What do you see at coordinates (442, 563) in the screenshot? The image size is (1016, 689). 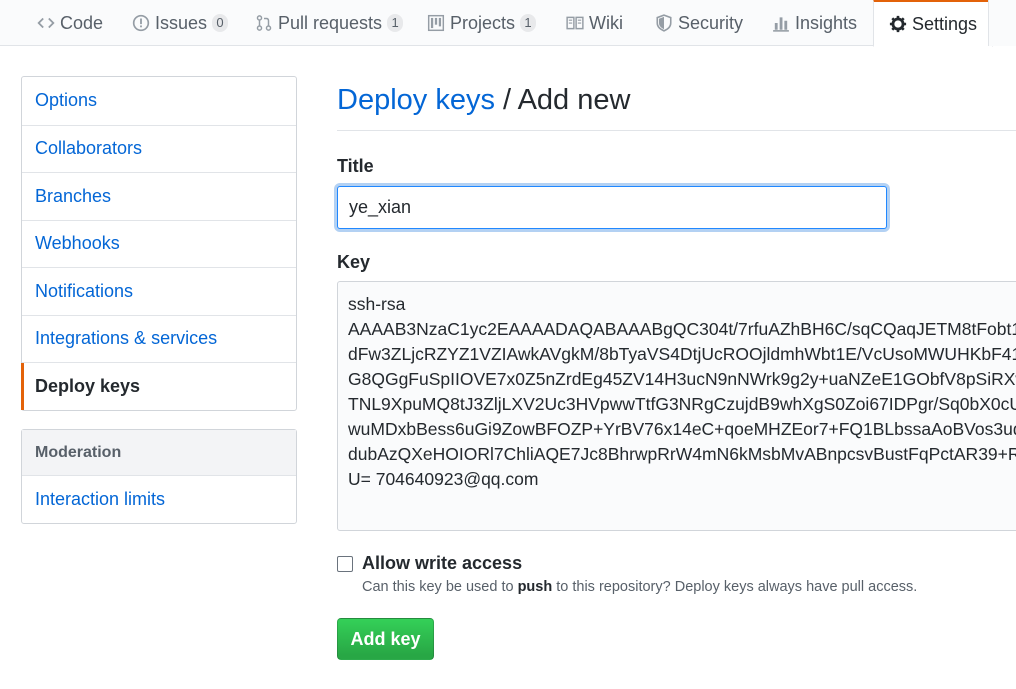 I see `allow-write-label: Allow write access` at bounding box center [442, 563].